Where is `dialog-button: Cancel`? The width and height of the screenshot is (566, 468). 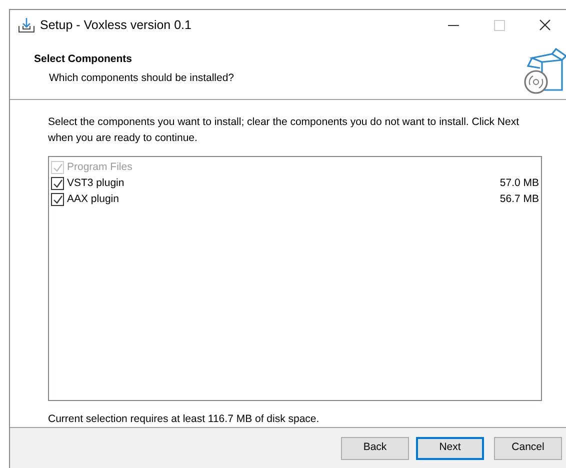
dialog-button: Cancel is located at coordinates (528, 448).